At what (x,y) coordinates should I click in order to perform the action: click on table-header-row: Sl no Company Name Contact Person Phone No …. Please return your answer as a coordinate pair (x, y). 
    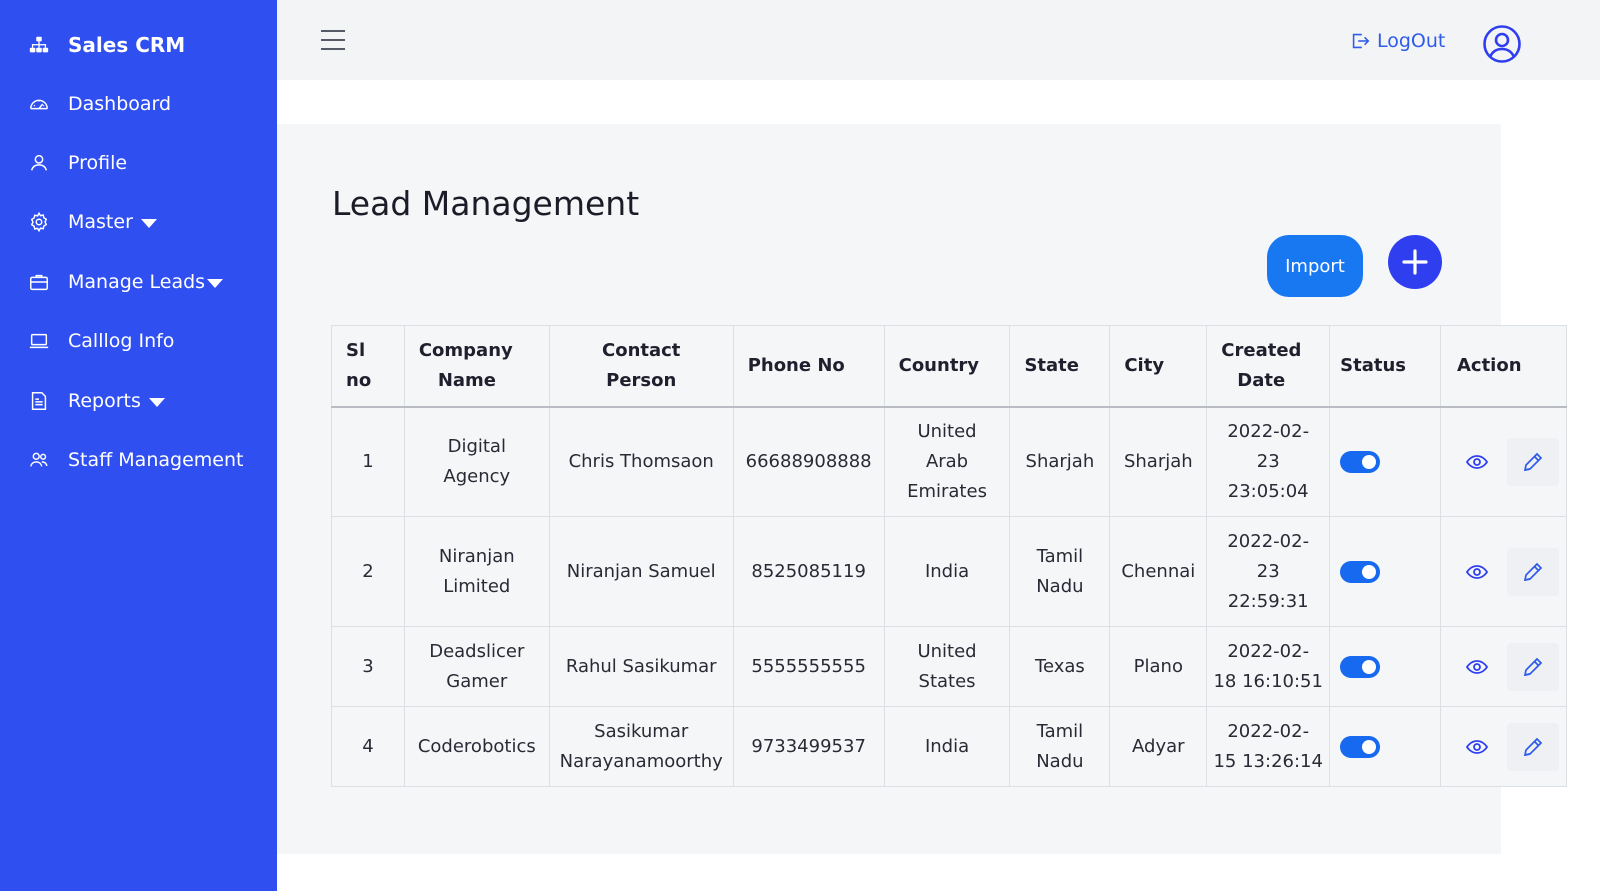
    Looking at the image, I should click on (949, 366).